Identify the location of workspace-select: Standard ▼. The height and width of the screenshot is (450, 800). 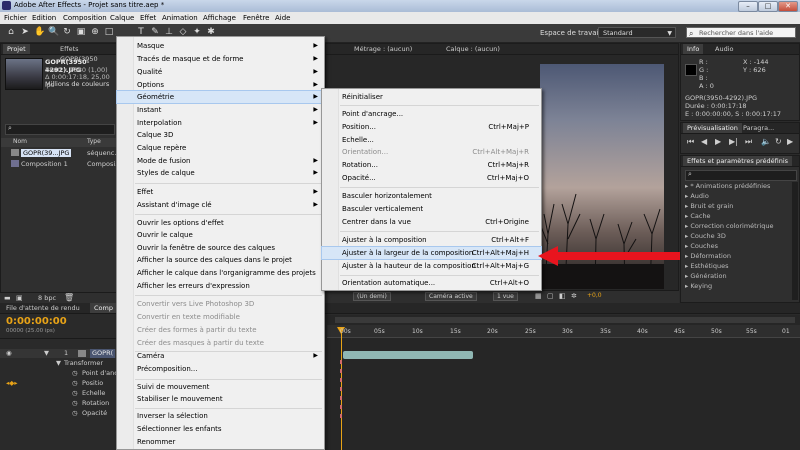
(637, 32).